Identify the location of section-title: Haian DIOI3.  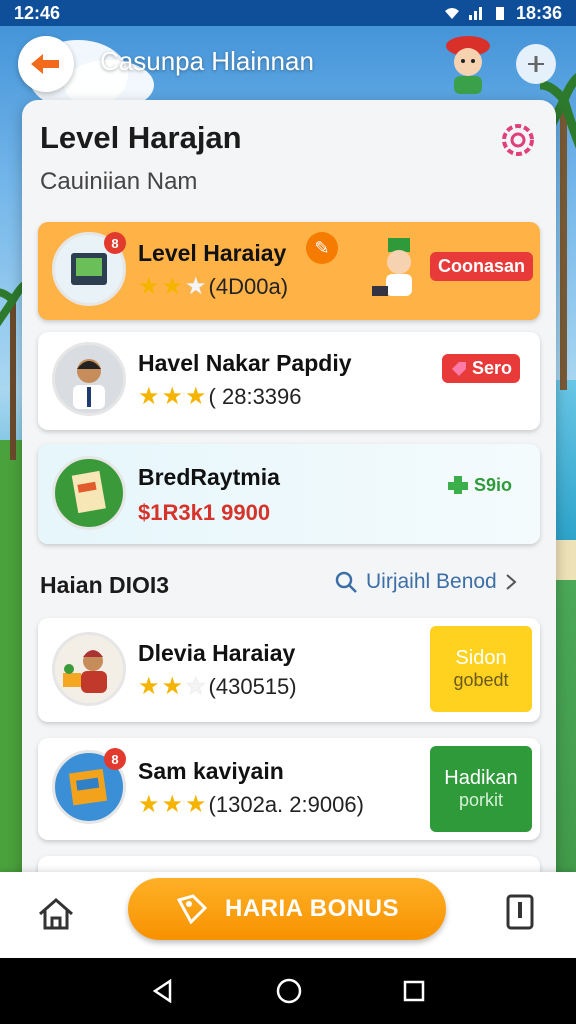
(105, 585).